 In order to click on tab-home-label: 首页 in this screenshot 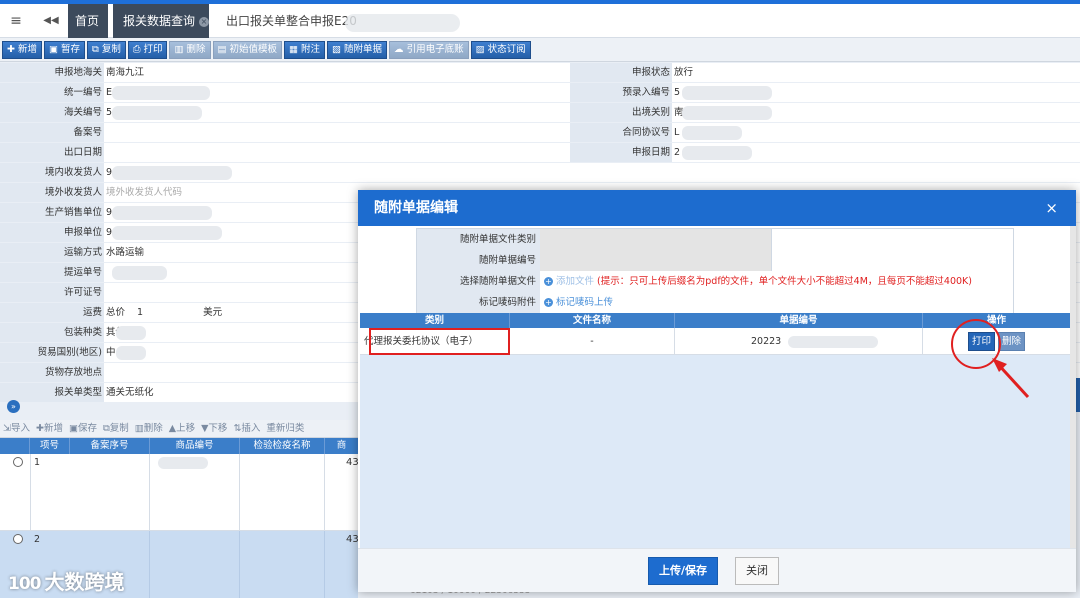, I will do `click(87, 21)`.